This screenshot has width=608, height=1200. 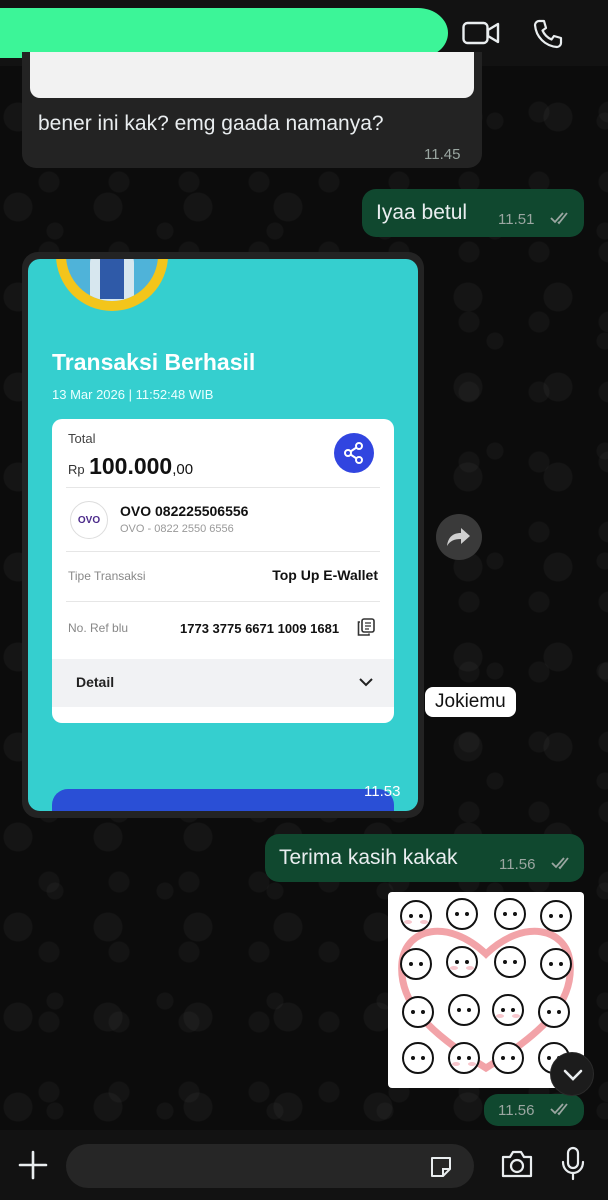 I want to click on transaction-type-label: Tipe Transaksi, so click(x=107, y=576).